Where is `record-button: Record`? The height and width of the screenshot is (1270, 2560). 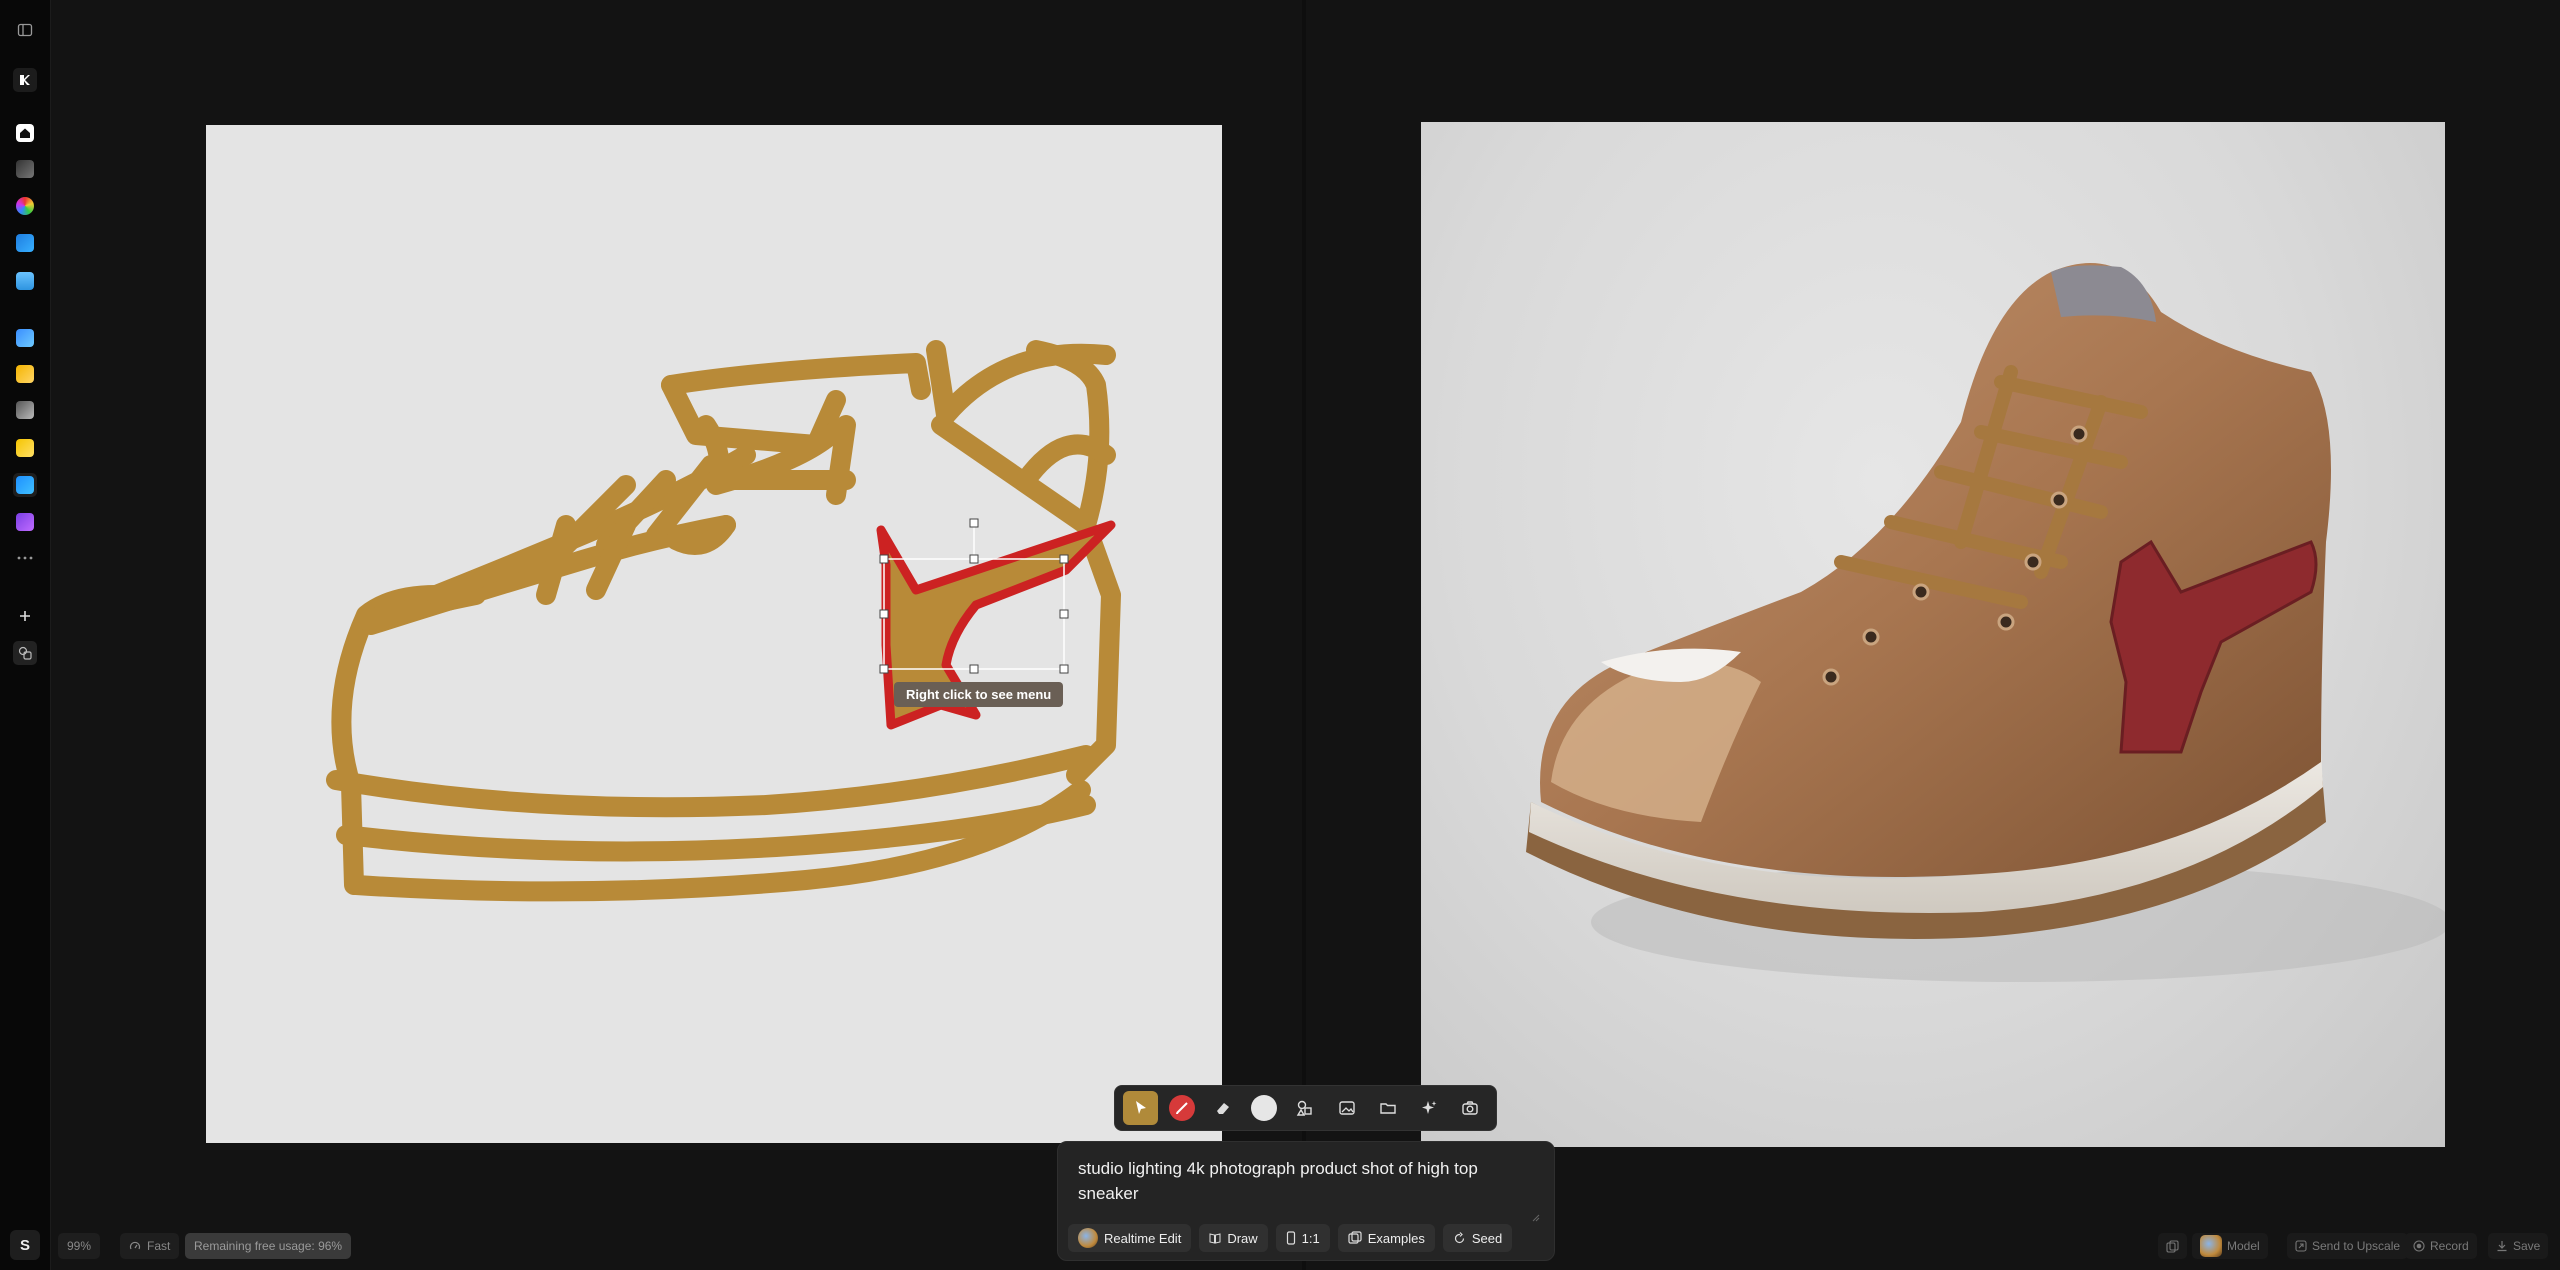
record-button: Record is located at coordinates (2441, 1246).